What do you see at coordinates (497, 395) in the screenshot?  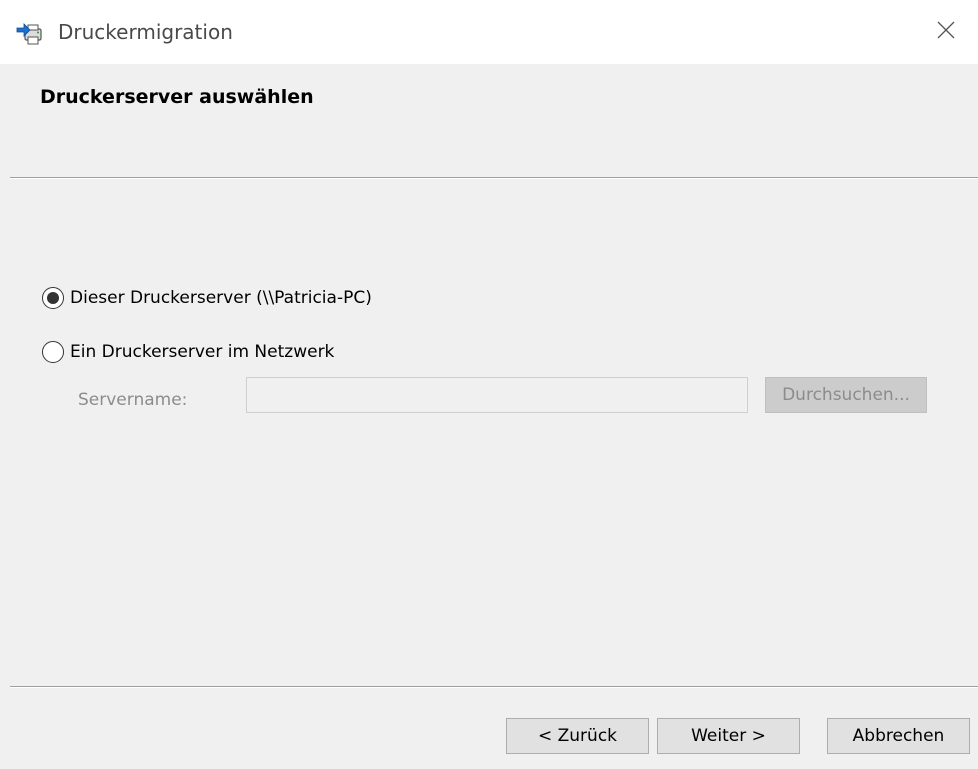 I see `server-name-input` at bounding box center [497, 395].